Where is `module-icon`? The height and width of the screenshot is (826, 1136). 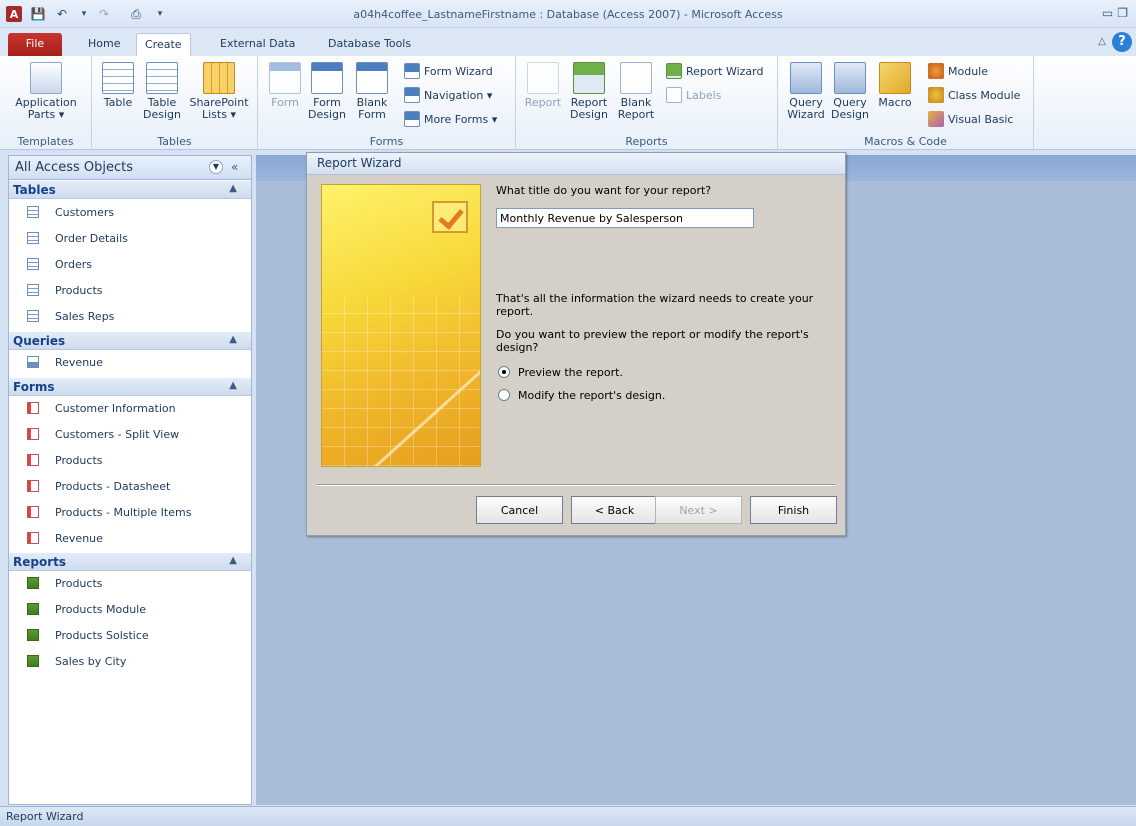 module-icon is located at coordinates (936, 71).